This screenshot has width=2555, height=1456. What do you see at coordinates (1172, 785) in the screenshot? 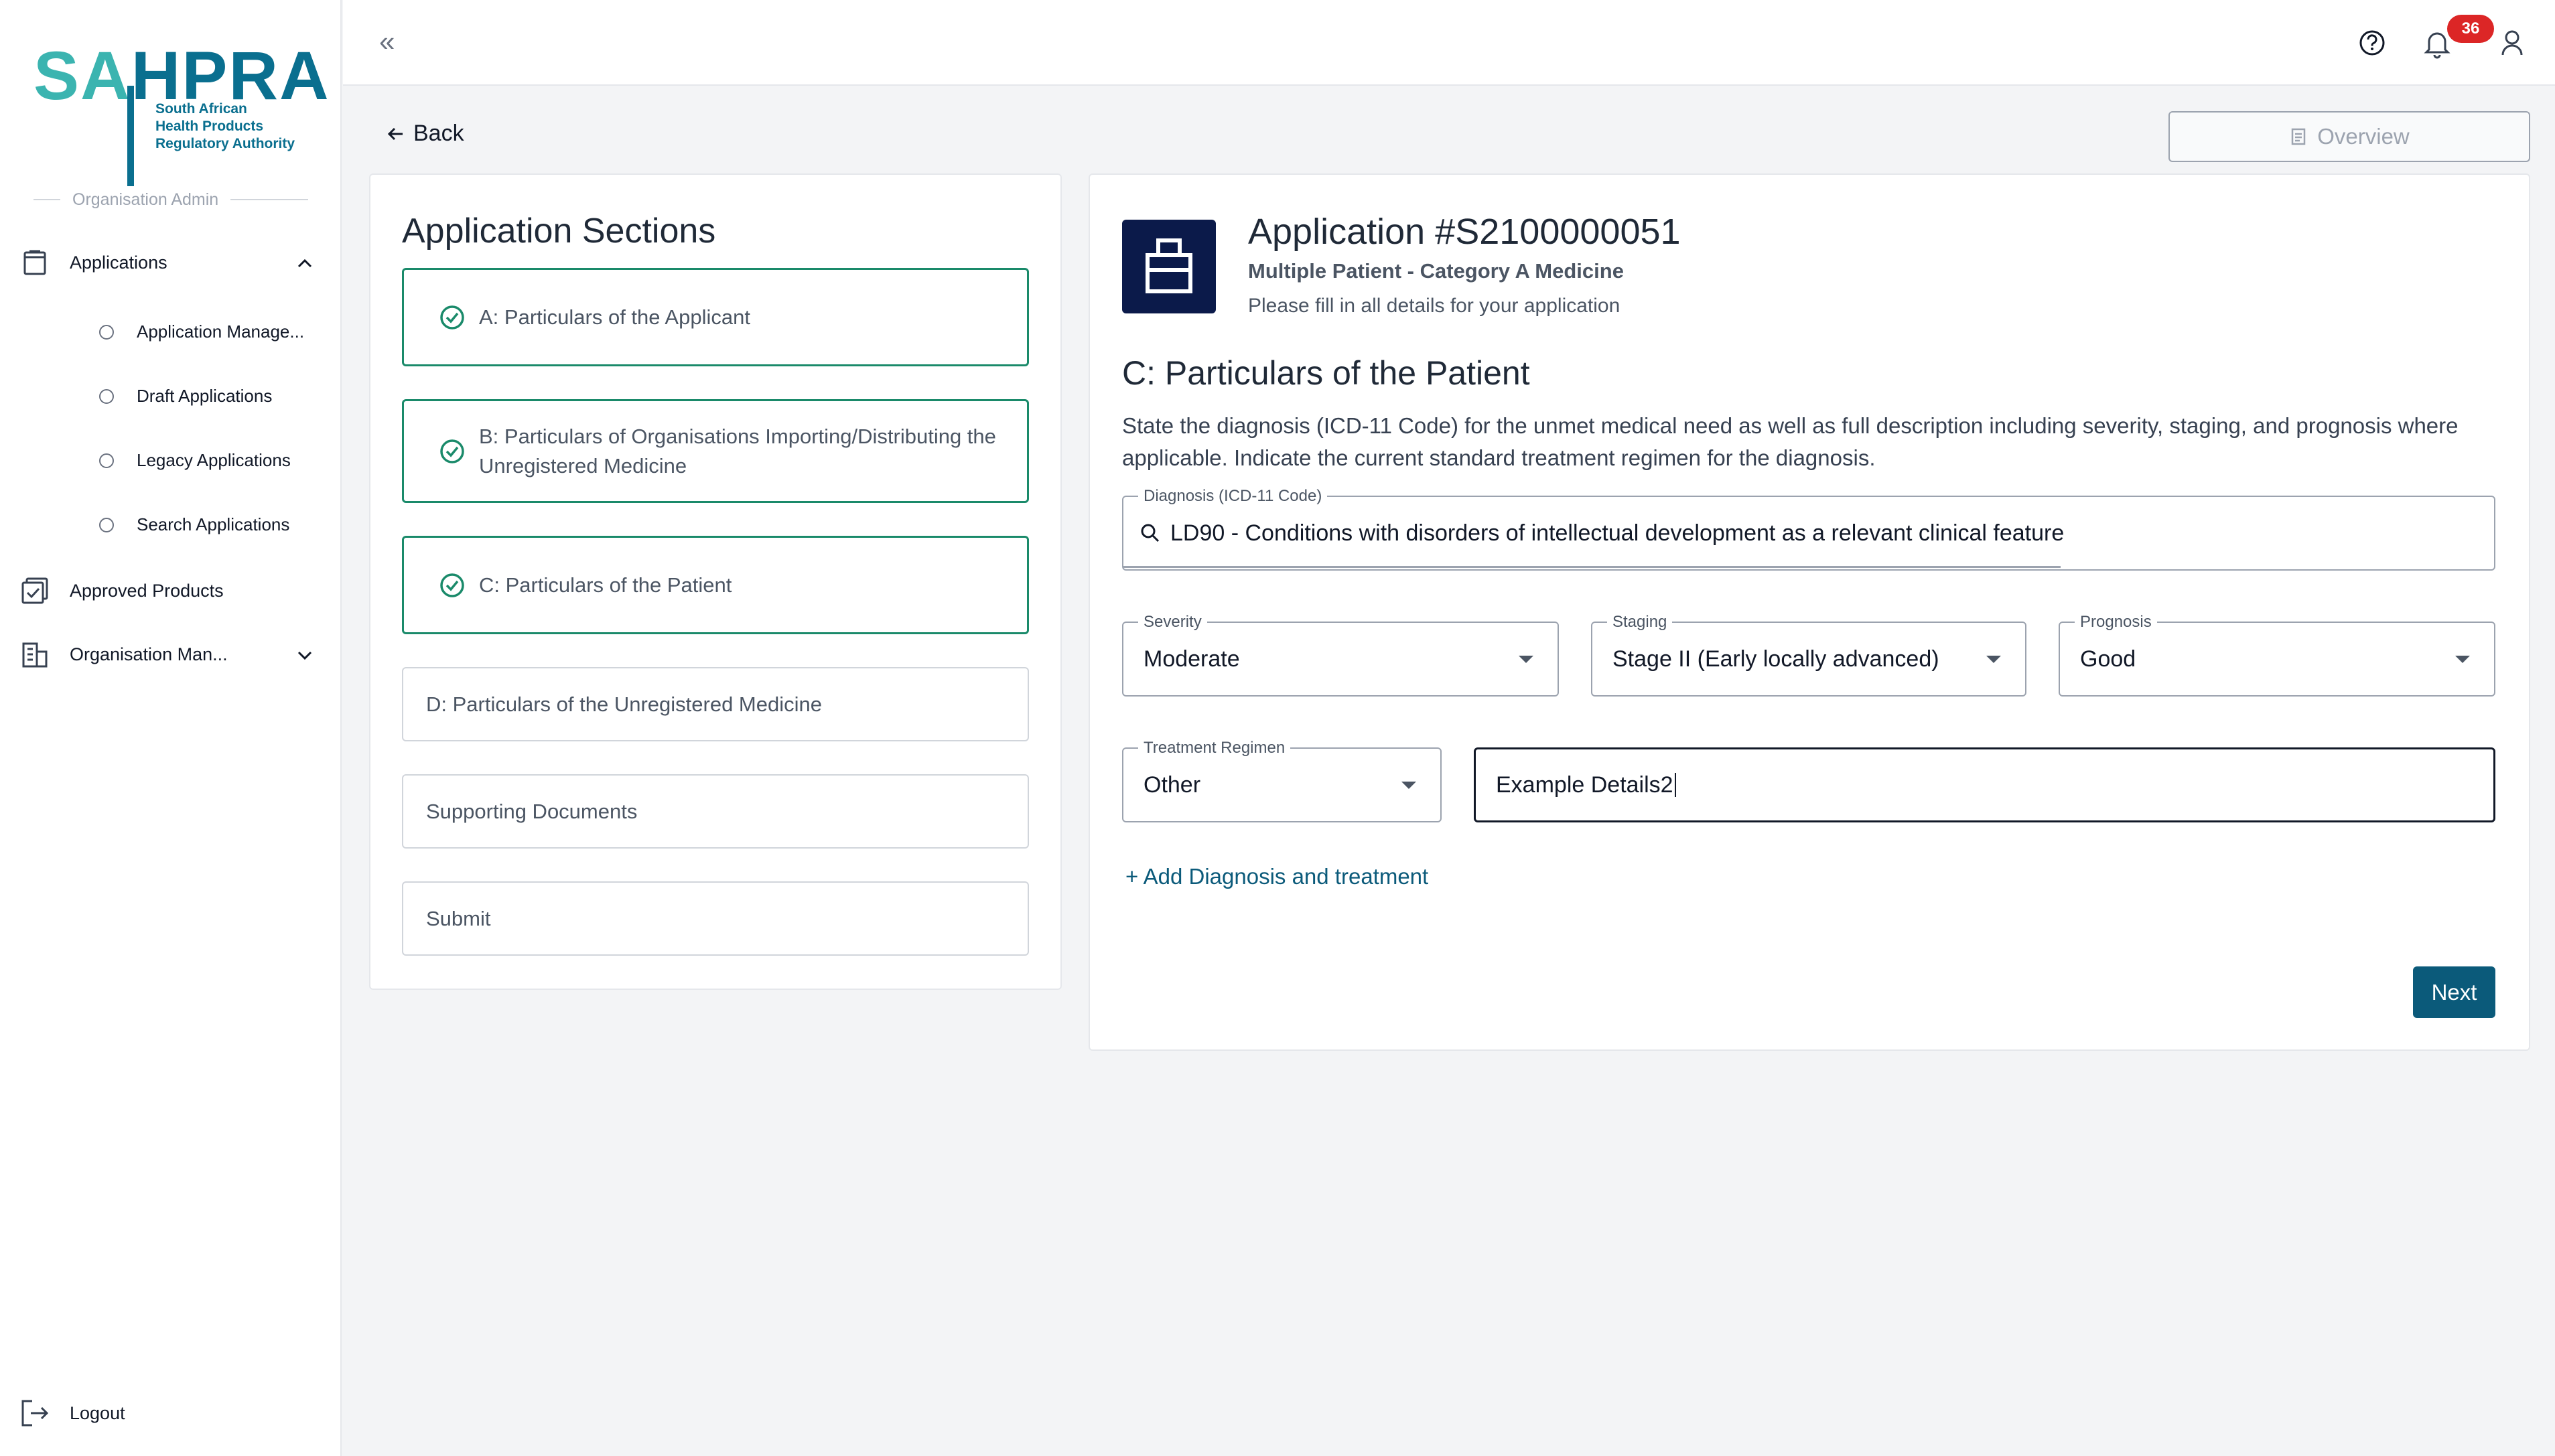
I see `treatment-regimen-value: Other` at bounding box center [1172, 785].